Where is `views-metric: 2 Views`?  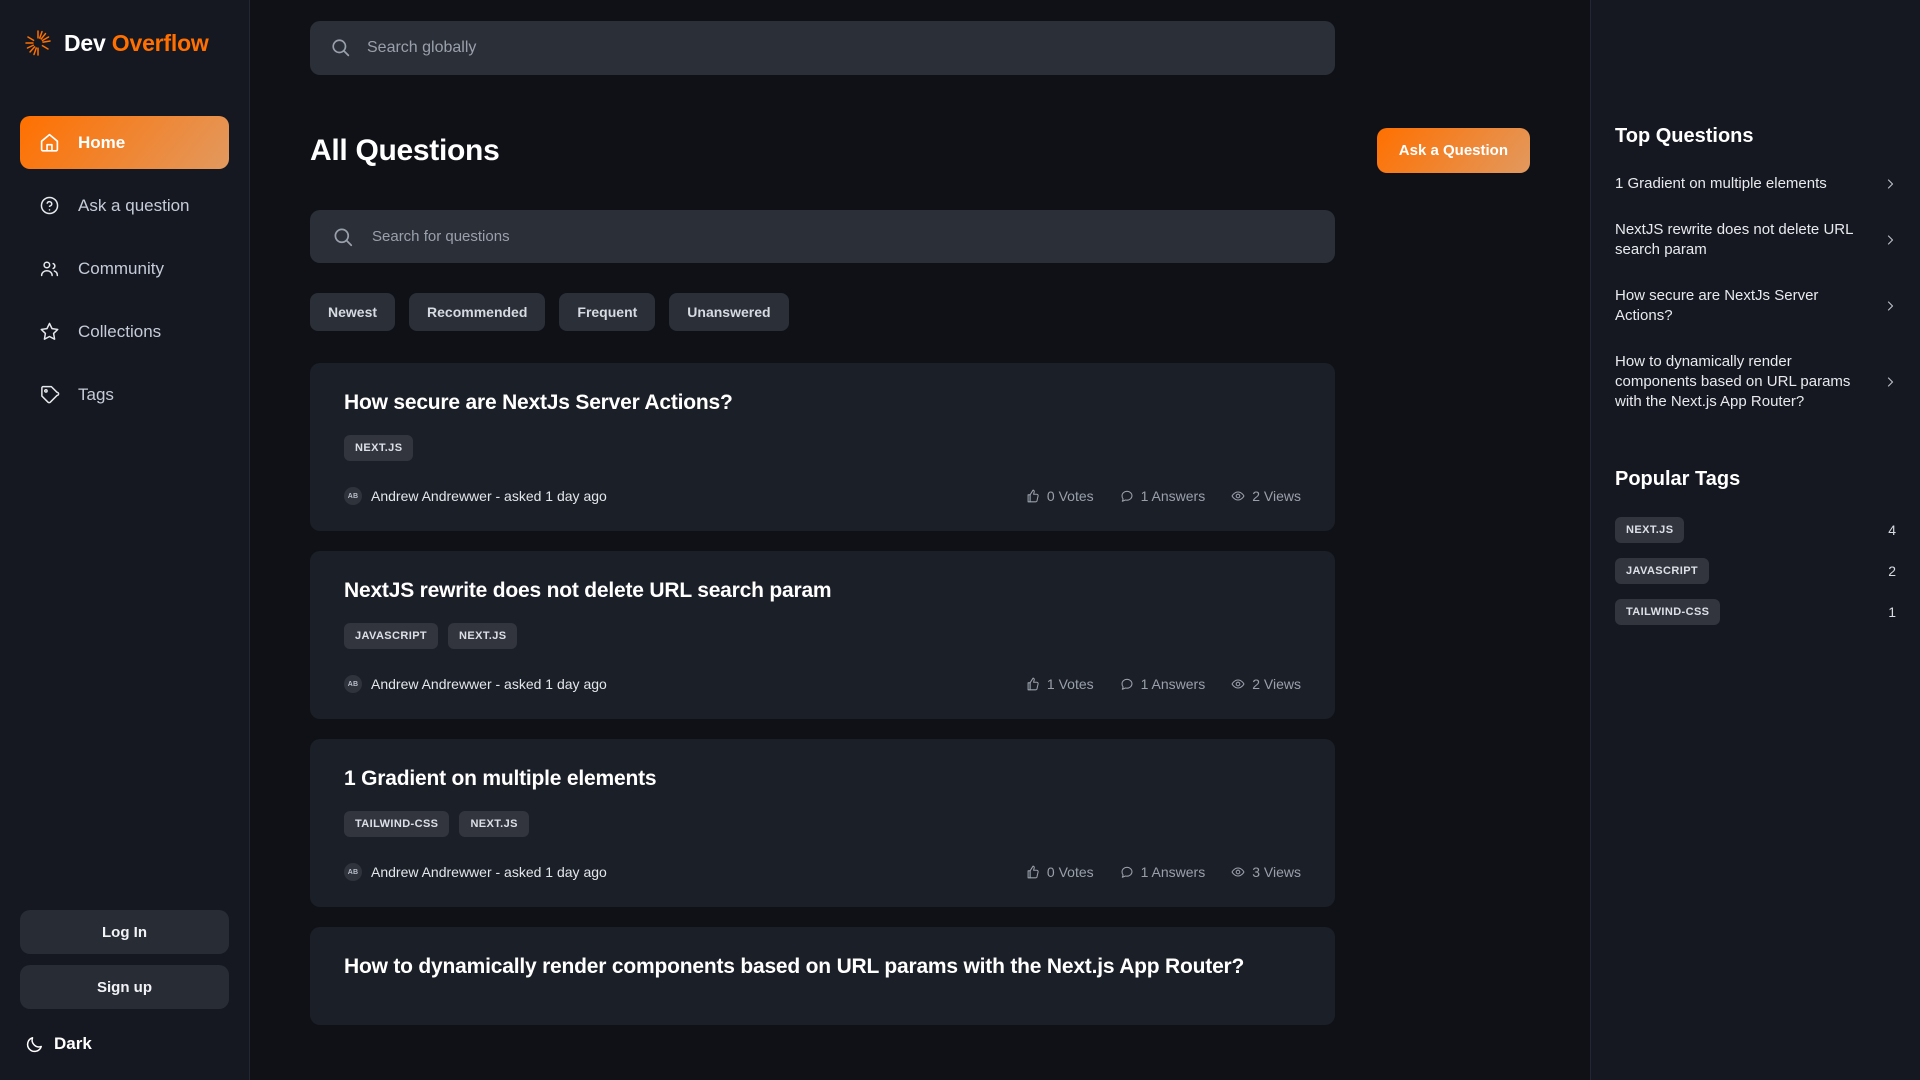
views-metric: 2 Views is located at coordinates (1266, 684).